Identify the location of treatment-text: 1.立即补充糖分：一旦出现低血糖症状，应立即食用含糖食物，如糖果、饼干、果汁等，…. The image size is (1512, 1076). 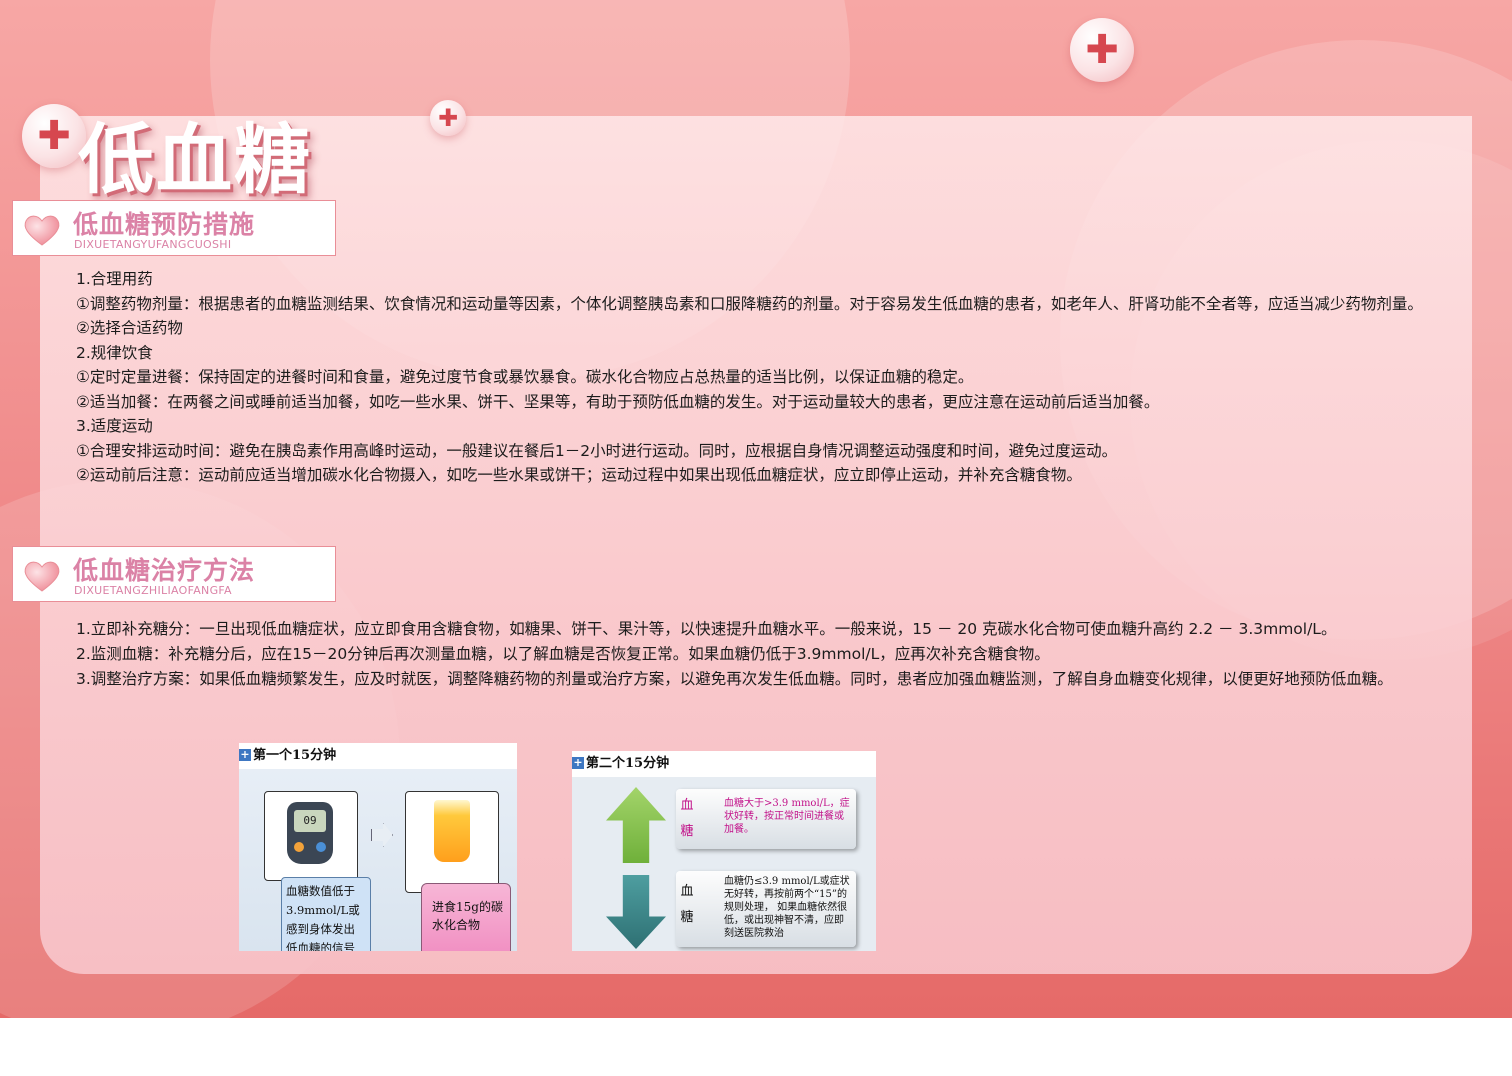
(757, 654).